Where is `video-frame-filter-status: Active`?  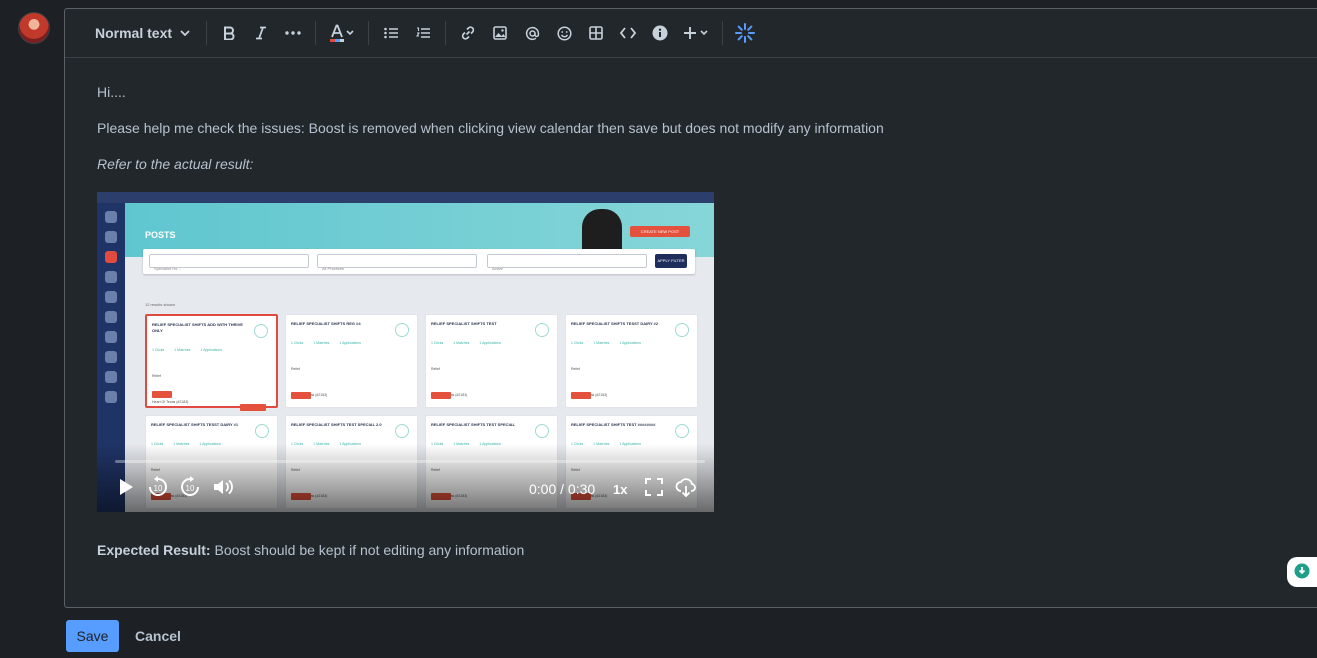
video-frame-filter-status: Active is located at coordinates (567, 262).